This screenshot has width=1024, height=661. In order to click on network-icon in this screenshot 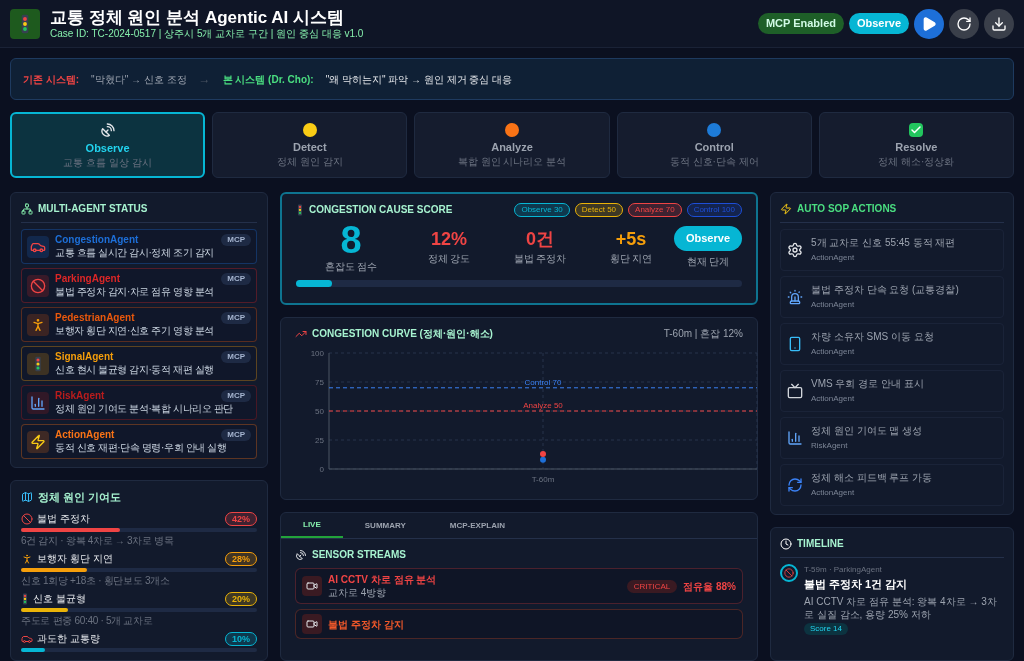, I will do `click(27, 208)`.